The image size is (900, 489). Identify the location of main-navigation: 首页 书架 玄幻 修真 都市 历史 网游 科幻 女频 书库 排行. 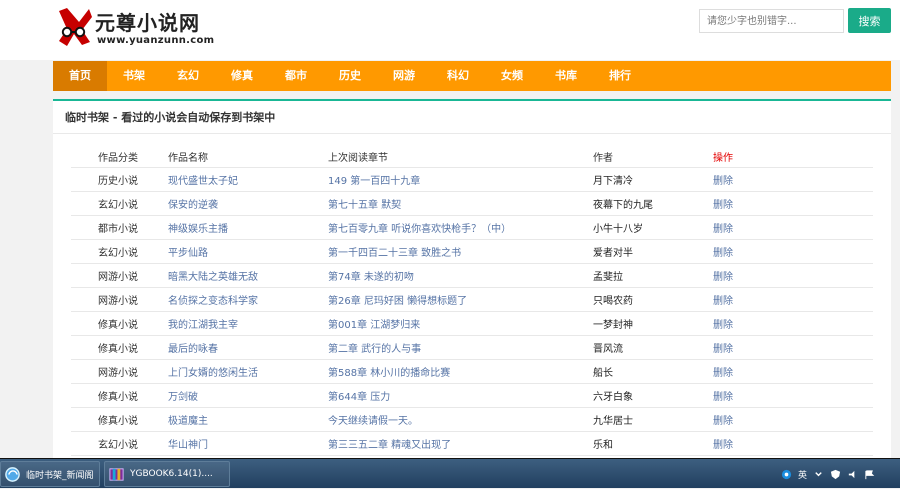
(472, 76).